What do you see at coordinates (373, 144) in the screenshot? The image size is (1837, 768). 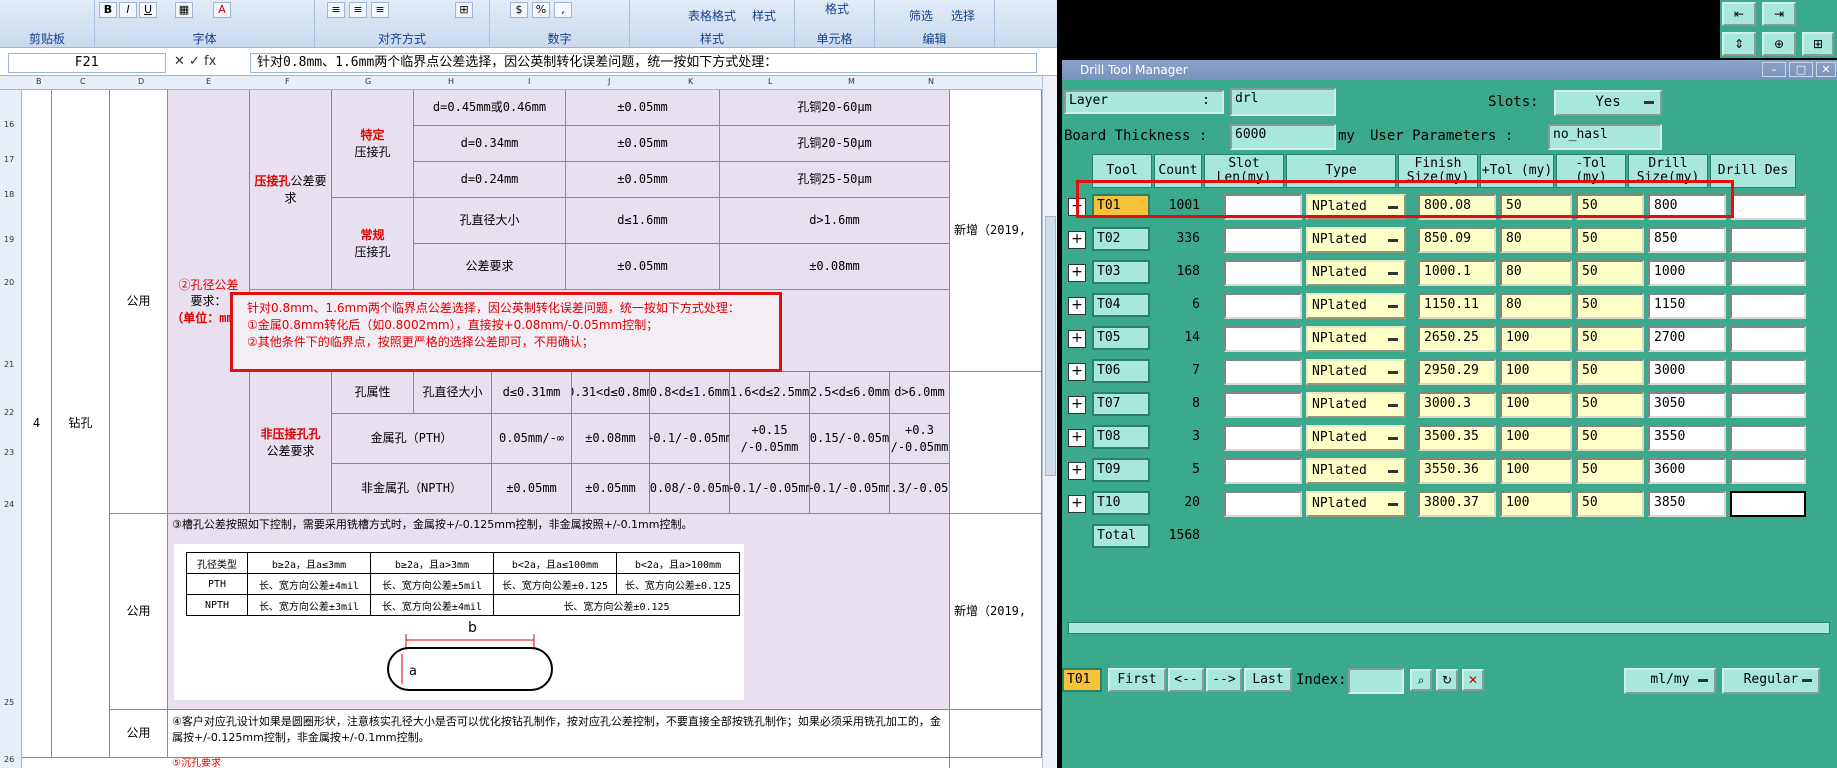 I see `cell-special-press: 特定 压接孔` at bounding box center [373, 144].